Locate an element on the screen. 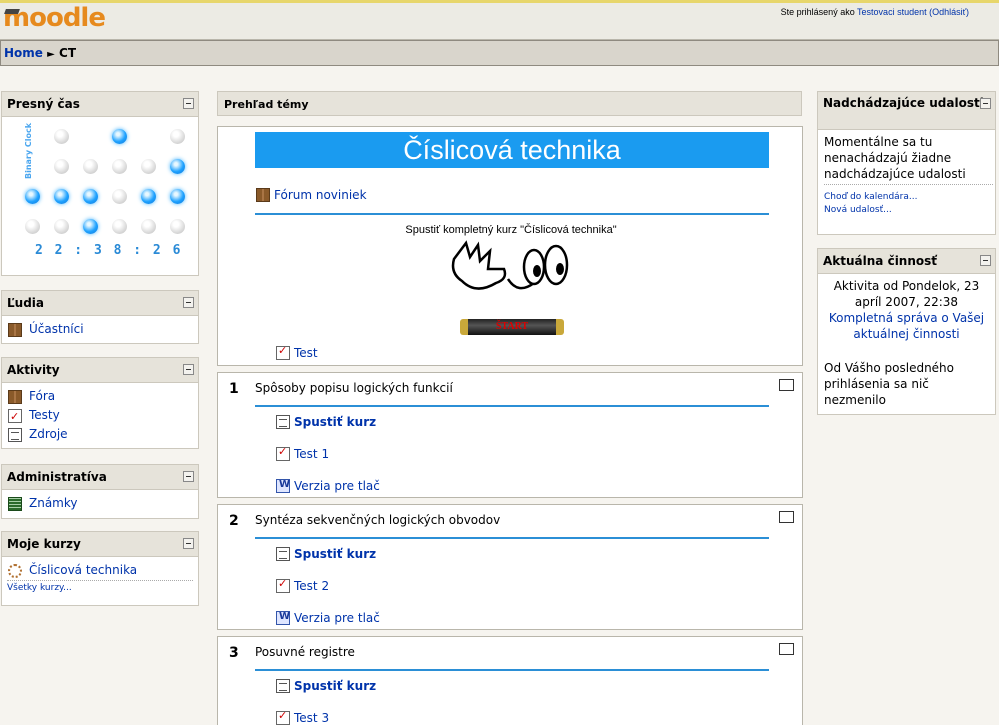 Image resolution: width=999 pixels, height=725 pixels. course-banner: Číslicová technika is located at coordinates (512, 150).